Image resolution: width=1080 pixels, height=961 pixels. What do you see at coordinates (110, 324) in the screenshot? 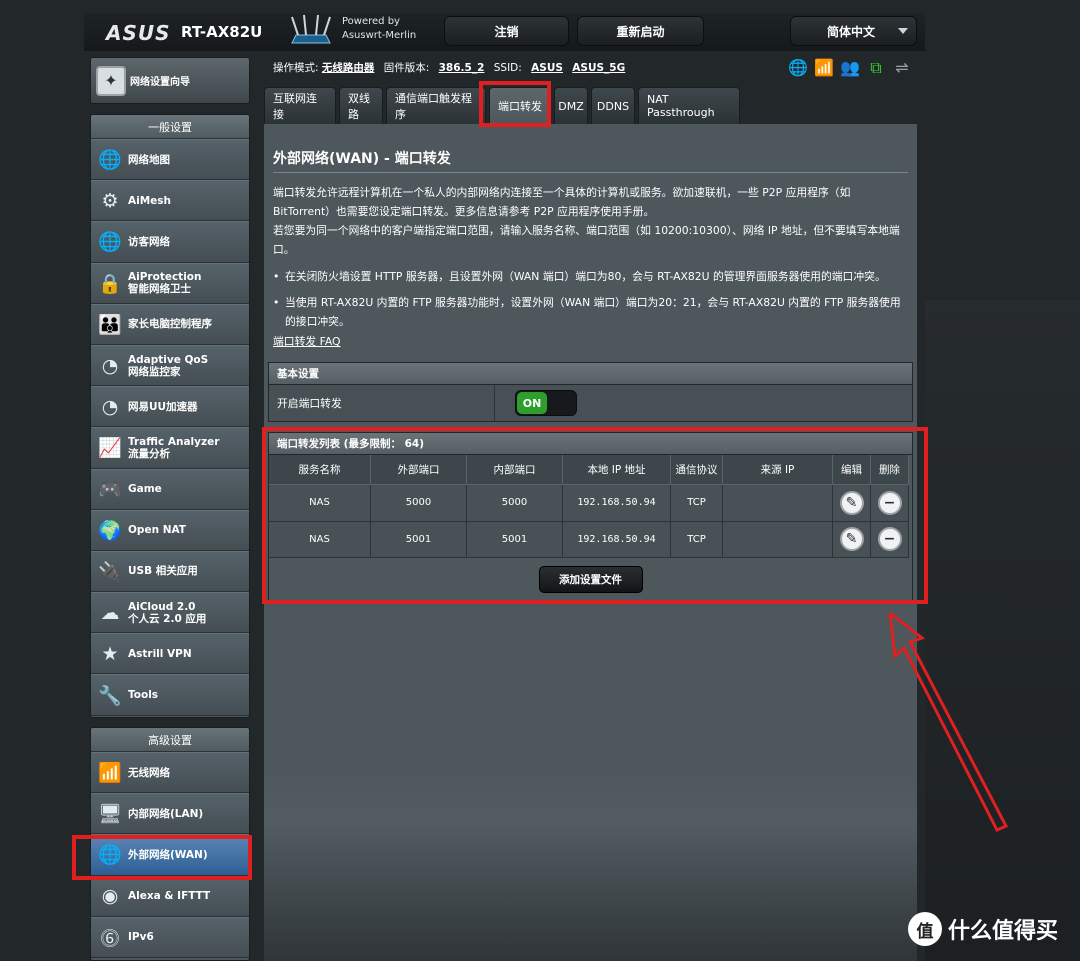
I see `family-icon: 👪` at bounding box center [110, 324].